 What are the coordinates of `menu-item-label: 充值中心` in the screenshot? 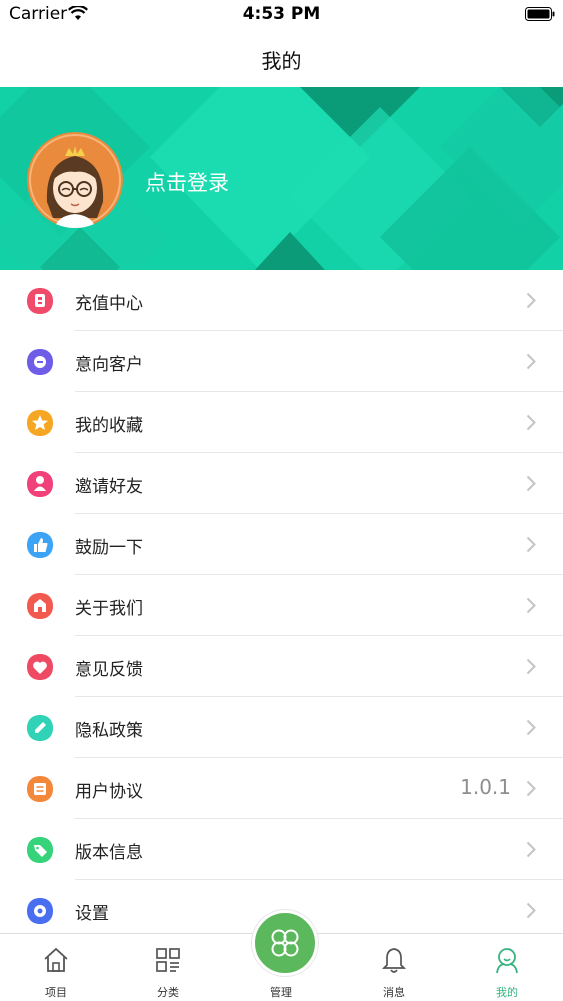 It's located at (109, 304).